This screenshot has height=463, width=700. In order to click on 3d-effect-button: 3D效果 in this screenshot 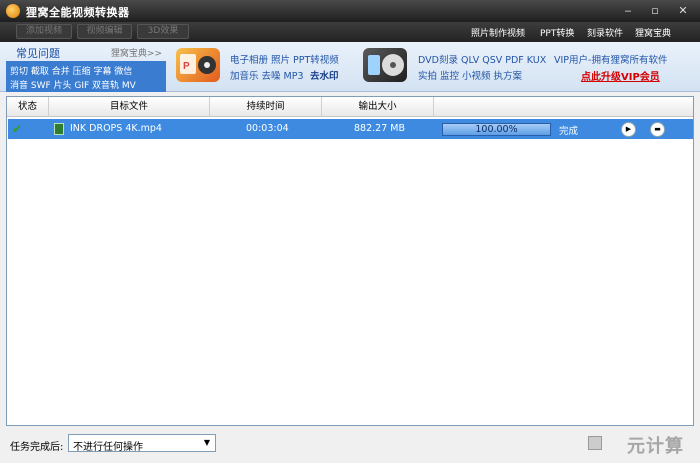, I will do `click(163, 31)`.